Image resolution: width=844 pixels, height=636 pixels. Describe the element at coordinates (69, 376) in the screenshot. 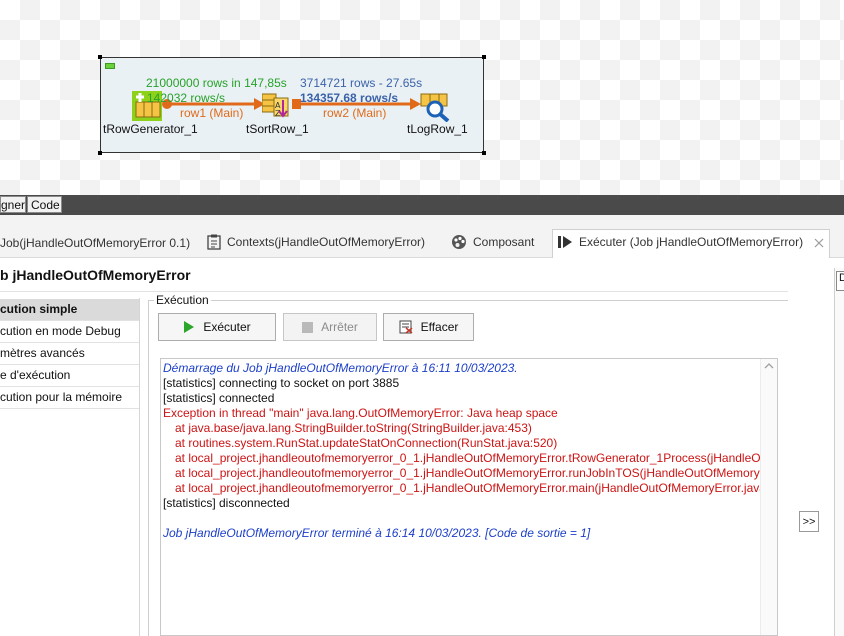

I see `menu-item-target-exec: e d'exécution` at that location.